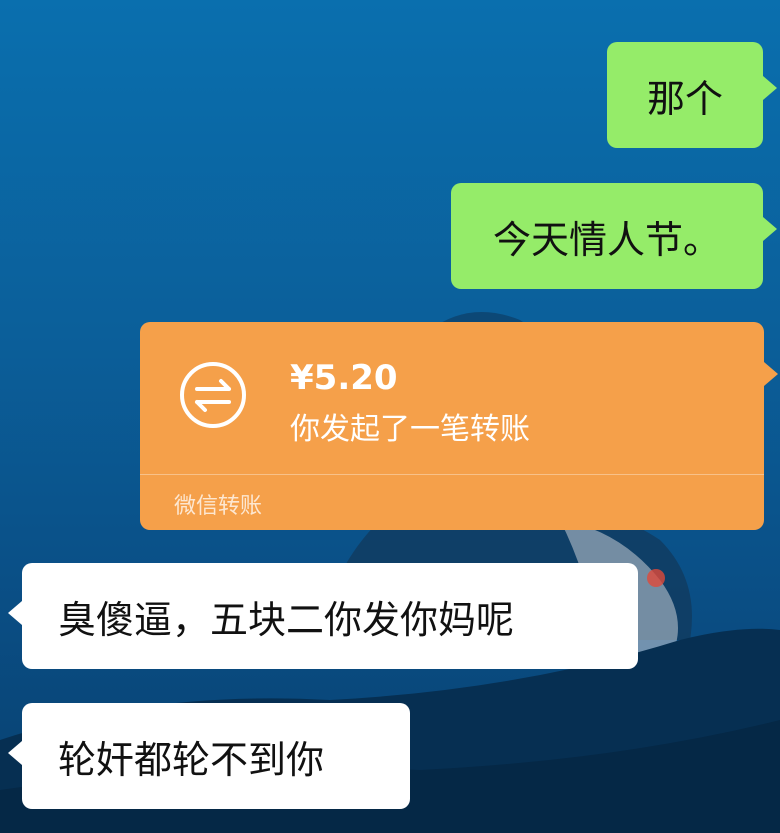 This screenshot has height=833, width=780. I want to click on transfer-divider, so click(452, 474).